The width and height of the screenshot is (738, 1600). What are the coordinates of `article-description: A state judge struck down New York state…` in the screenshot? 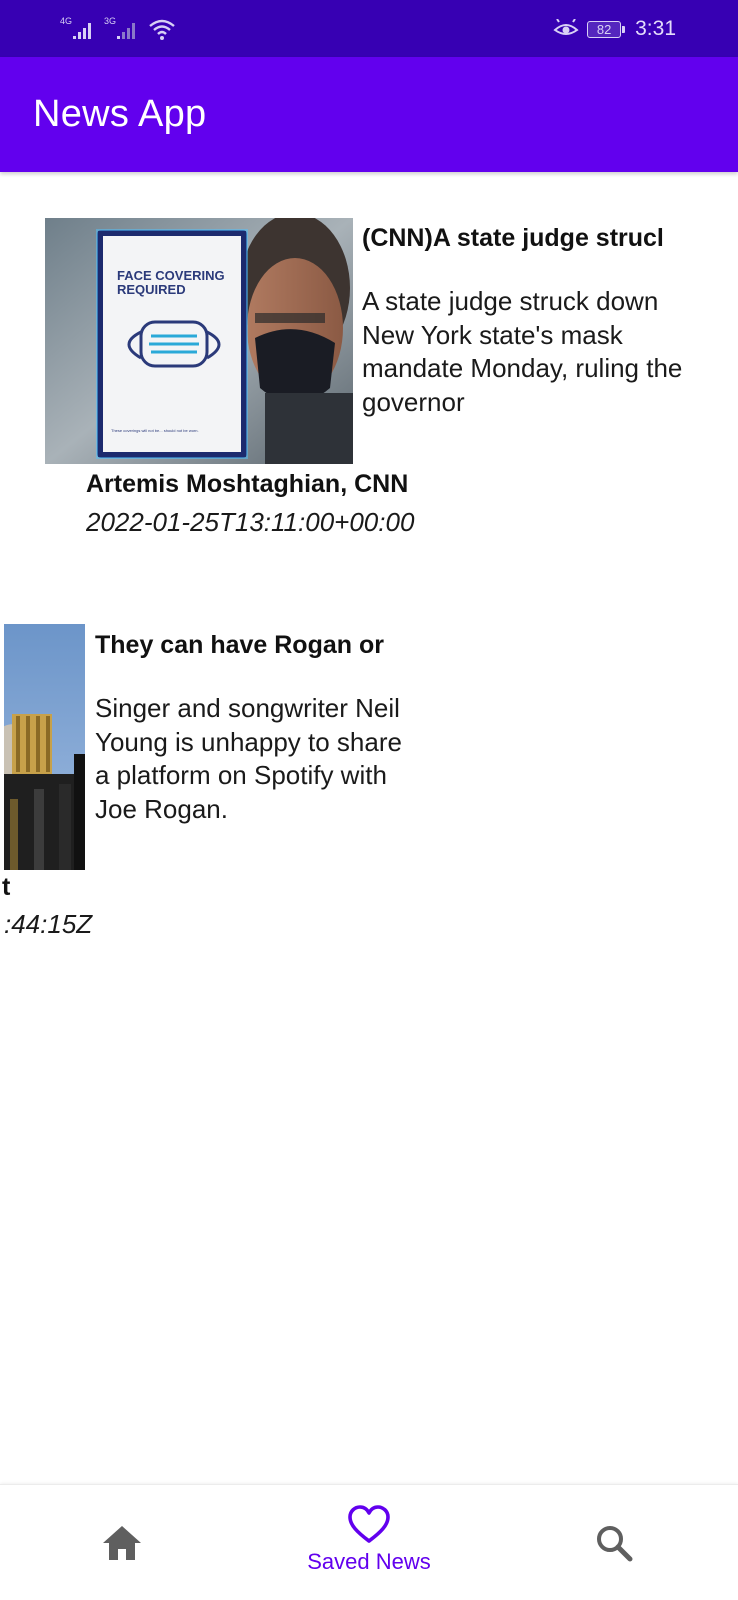 It's located at (522, 351).